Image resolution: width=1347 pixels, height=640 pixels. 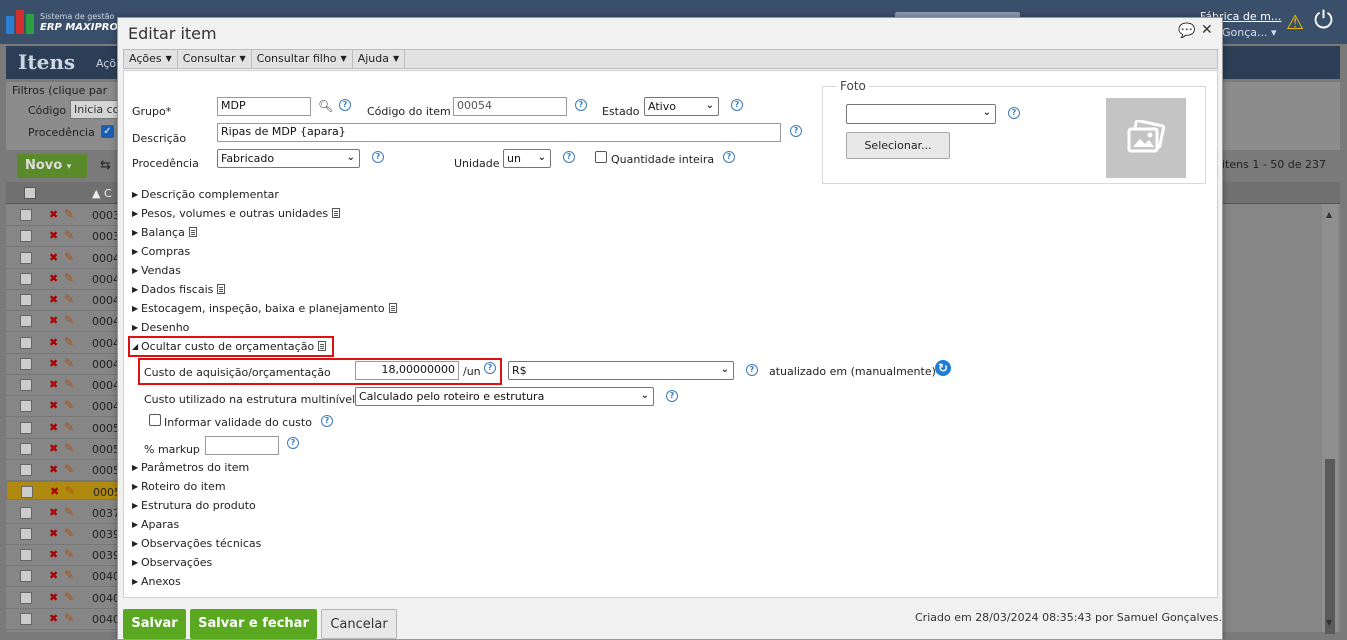 I want to click on row-checkbox, so click(x=26, y=278).